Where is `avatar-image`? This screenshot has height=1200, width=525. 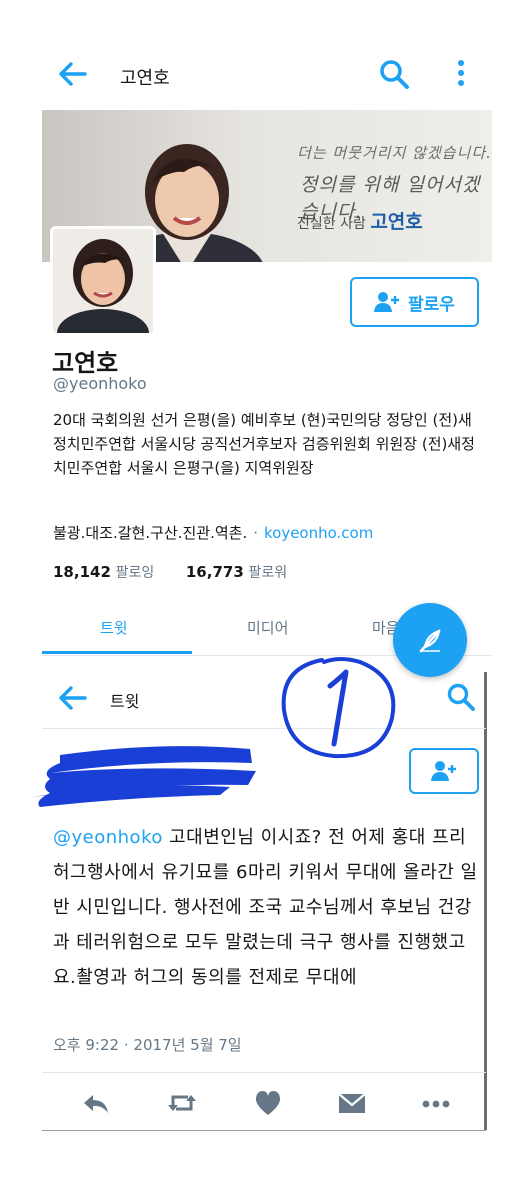 avatar-image is located at coordinates (103, 281).